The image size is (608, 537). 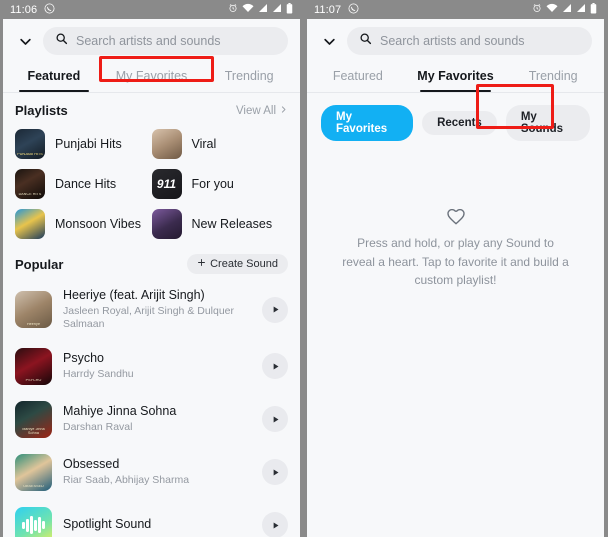 What do you see at coordinates (33, 472) in the screenshot?
I see `song-artwork: OBSESSED` at bounding box center [33, 472].